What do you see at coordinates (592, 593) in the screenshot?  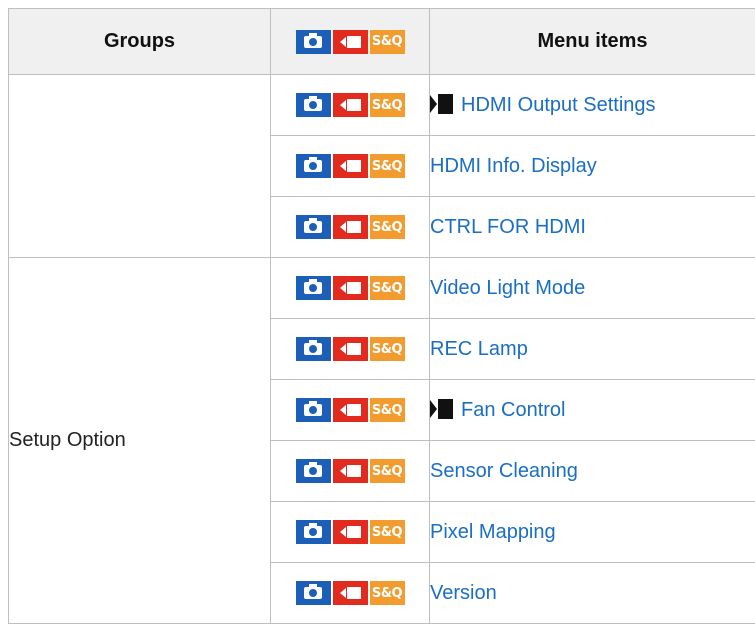 I see `menu-item-cell: Version` at bounding box center [592, 593].